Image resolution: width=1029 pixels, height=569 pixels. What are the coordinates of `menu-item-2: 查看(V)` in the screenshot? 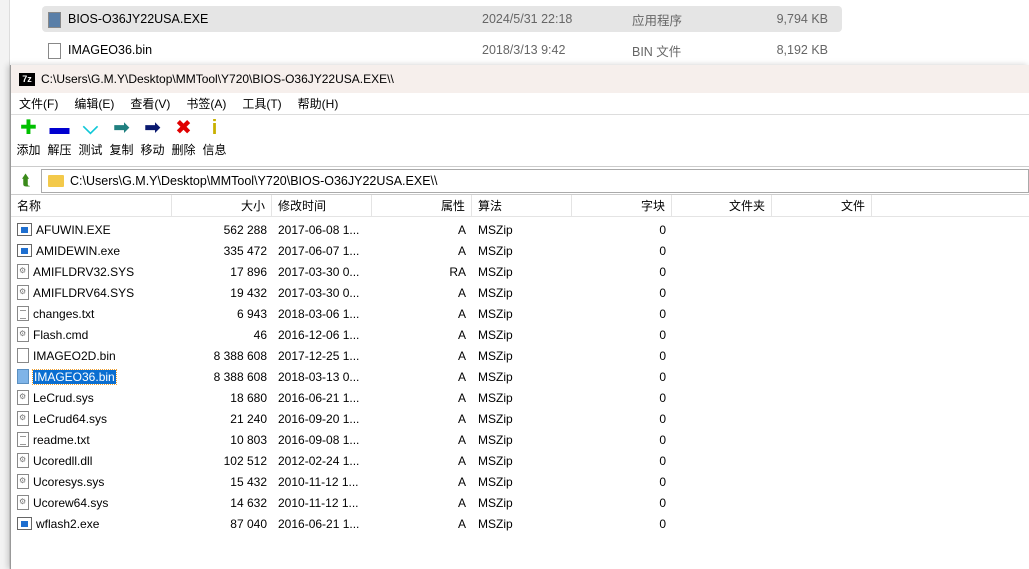 It's located at (150, 103).